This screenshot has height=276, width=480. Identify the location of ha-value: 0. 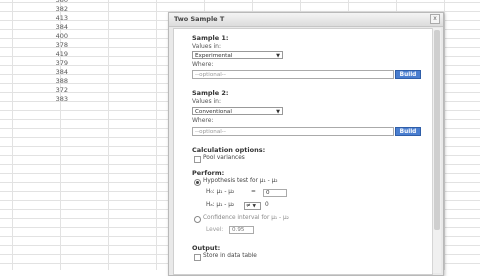
(267, 205).